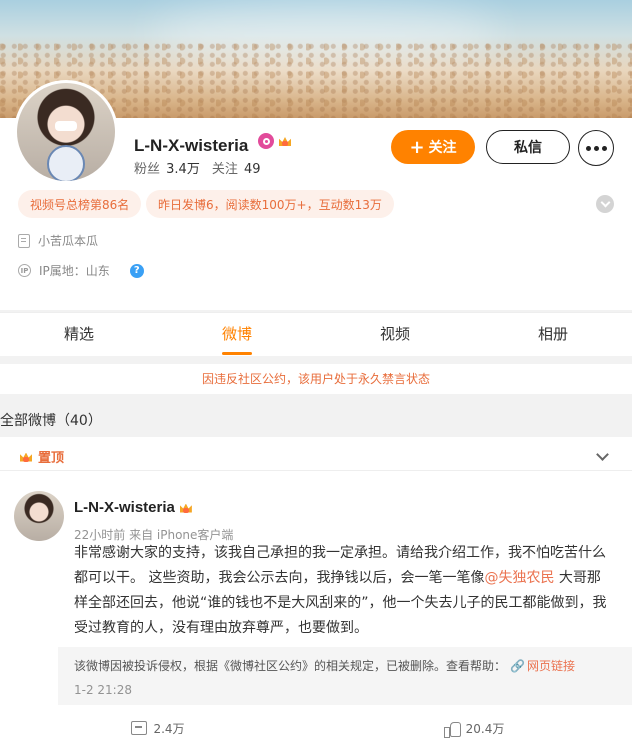 The image size is (632, 747). I want to click on post-author: L-N-X-wisteria, so click(134, 507).